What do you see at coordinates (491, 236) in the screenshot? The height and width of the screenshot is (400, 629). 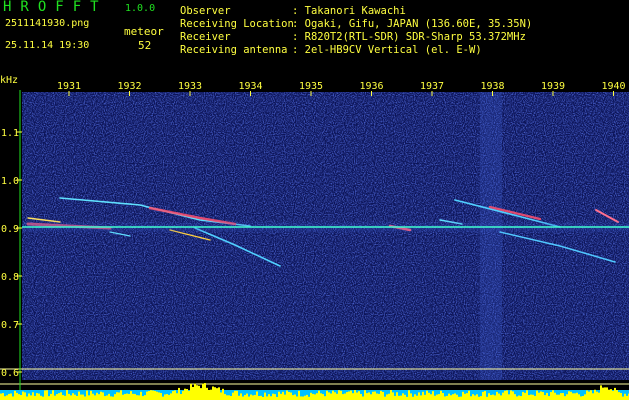 I see `interference-column` at bounding box center [491, 236].